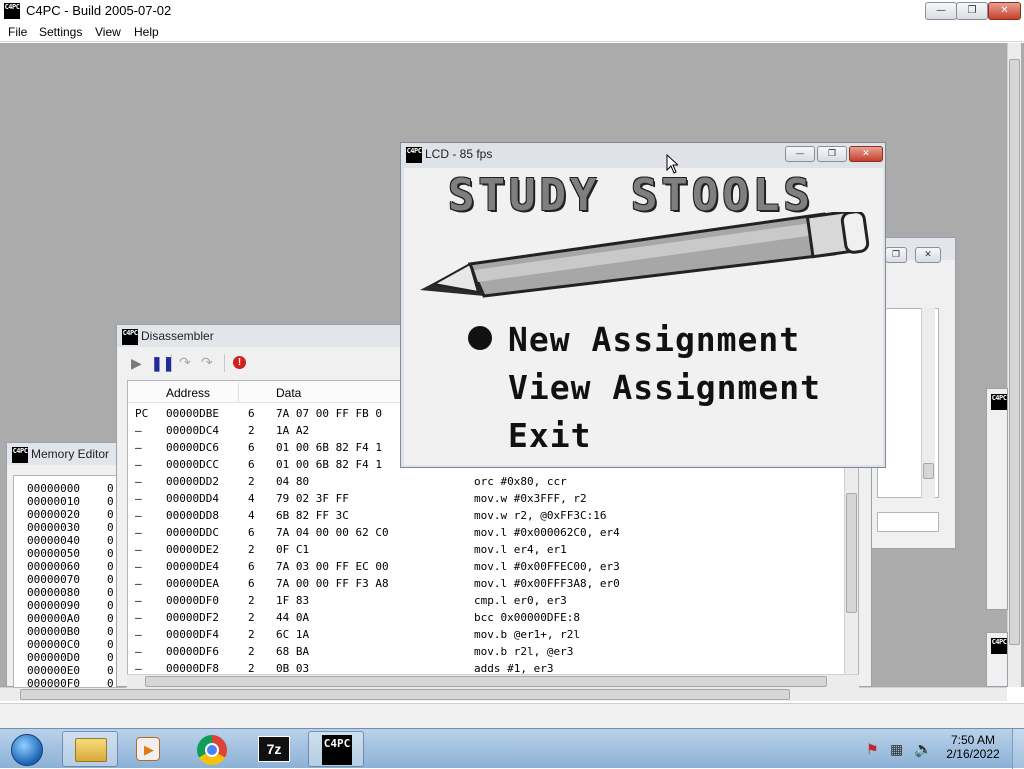 The image size is (1024, 769). What do you see at coordinates (941, 11) in the screenshot?
I see `minimize-button: —` at bounding box center [941, 11].